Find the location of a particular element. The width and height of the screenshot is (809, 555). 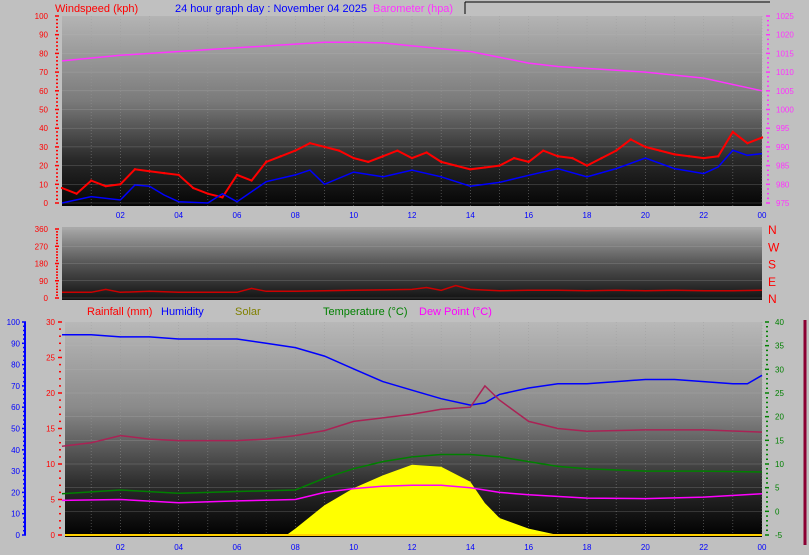

humidity-axis-tick-label: 60 is located at coordinates (15, 407).